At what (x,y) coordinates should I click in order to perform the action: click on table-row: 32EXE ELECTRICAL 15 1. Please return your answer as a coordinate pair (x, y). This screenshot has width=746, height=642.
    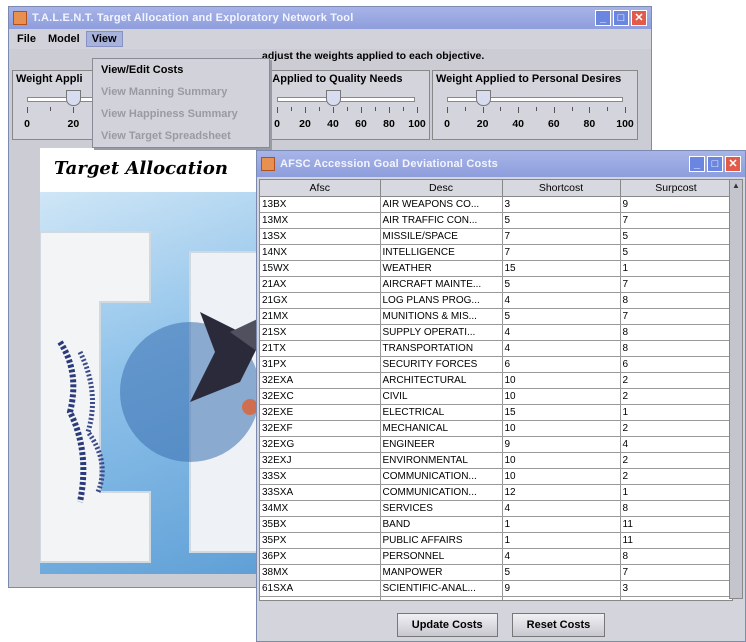
    Looking at the image, I should click on (496, 412).